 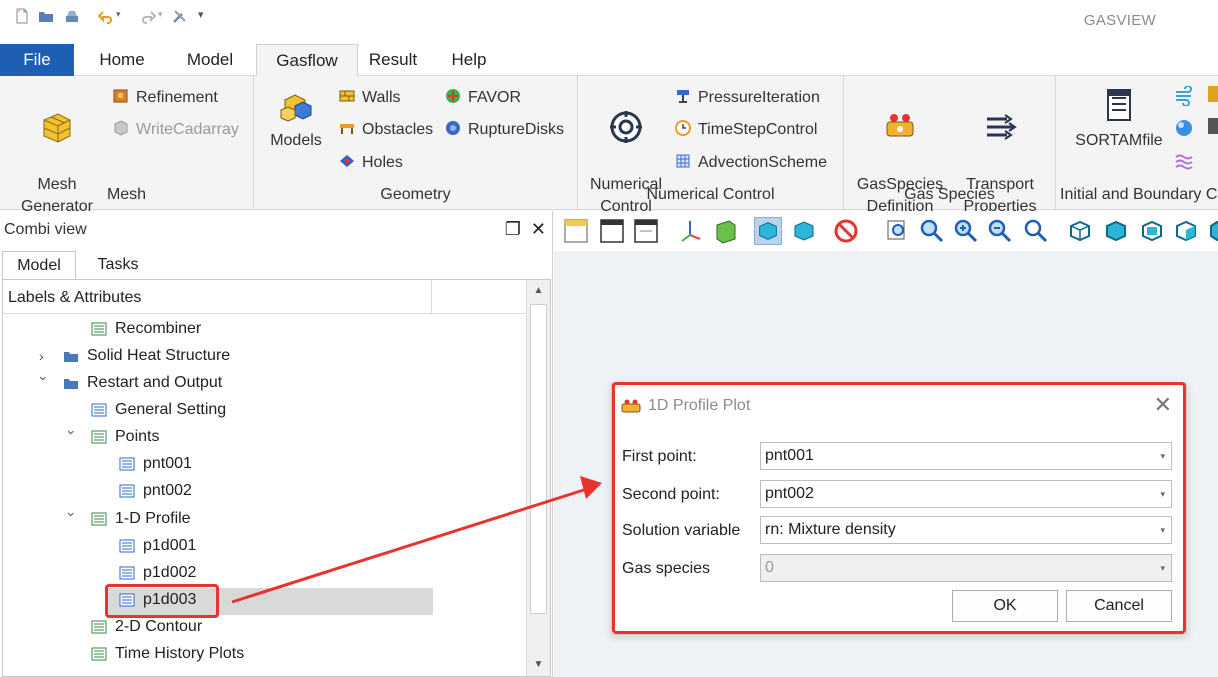 What do you see at coordinates (1152, 231) in the screenshot?
I see `view-top-icon` at bounding box center [1152, 231].